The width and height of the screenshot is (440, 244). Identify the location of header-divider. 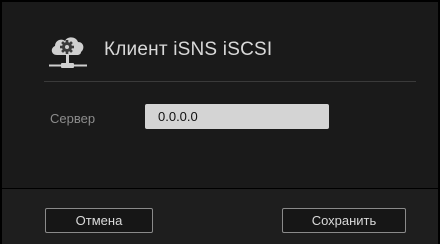
(230, 81).